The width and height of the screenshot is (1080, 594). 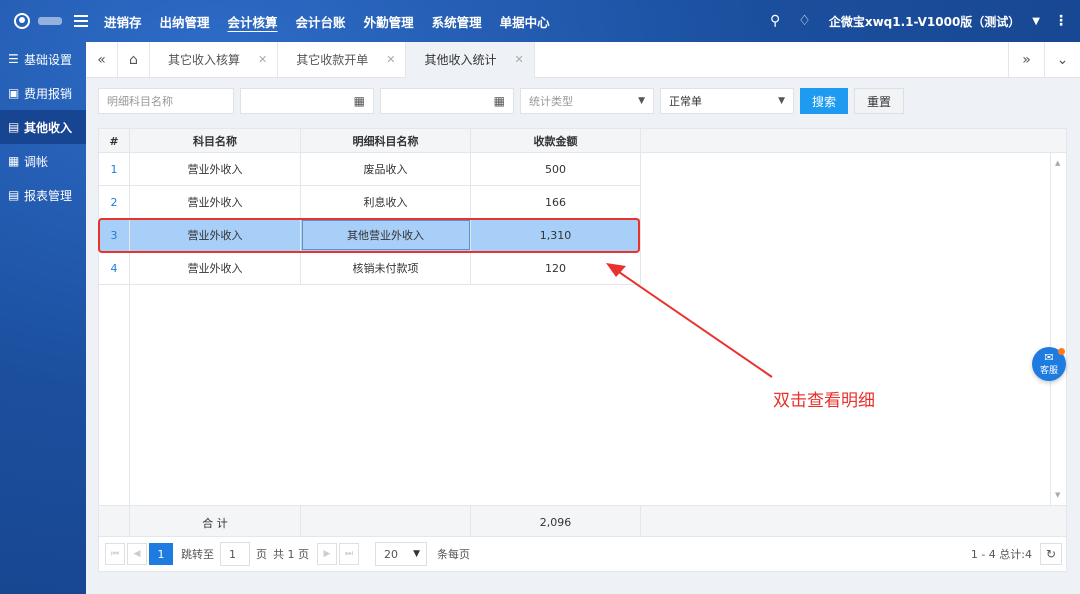 I want to click on annotation-arrow, so click(x=689, y=320).